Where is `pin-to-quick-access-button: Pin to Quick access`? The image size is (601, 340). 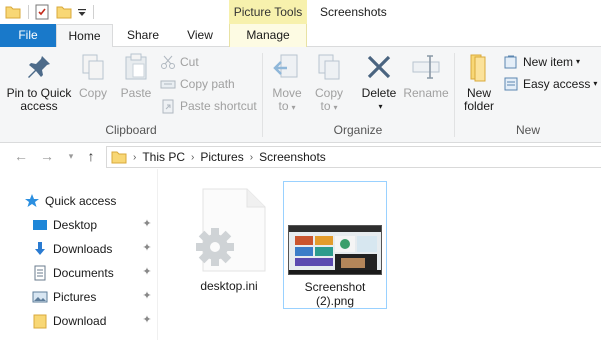
pin-to-quick-access-button: Pin to Quick access is located at coordinates (39, 82).